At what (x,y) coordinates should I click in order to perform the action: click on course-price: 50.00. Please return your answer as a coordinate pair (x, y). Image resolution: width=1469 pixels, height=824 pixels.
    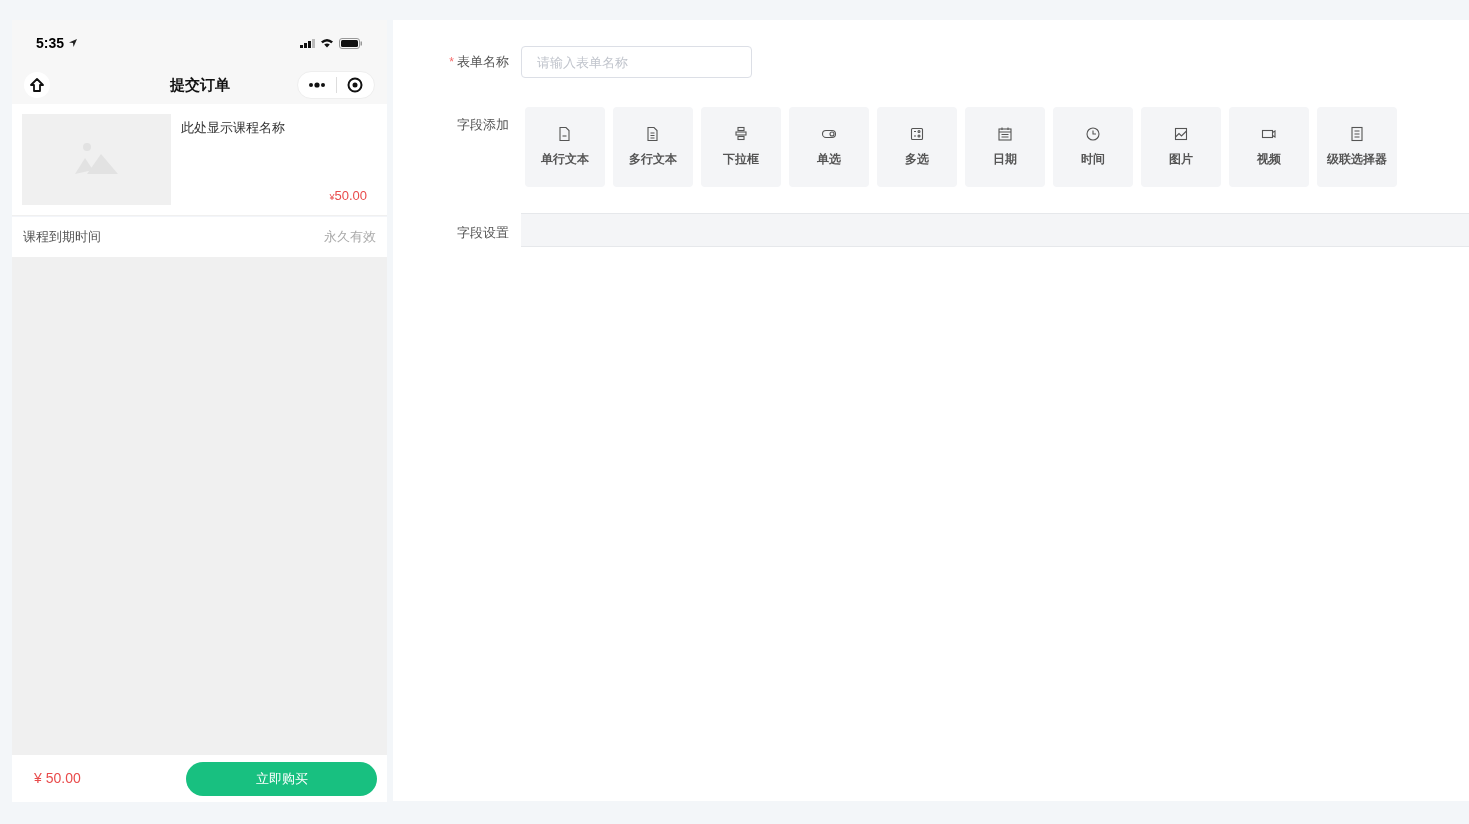
    Looking at the image, I should click on (350, 195).